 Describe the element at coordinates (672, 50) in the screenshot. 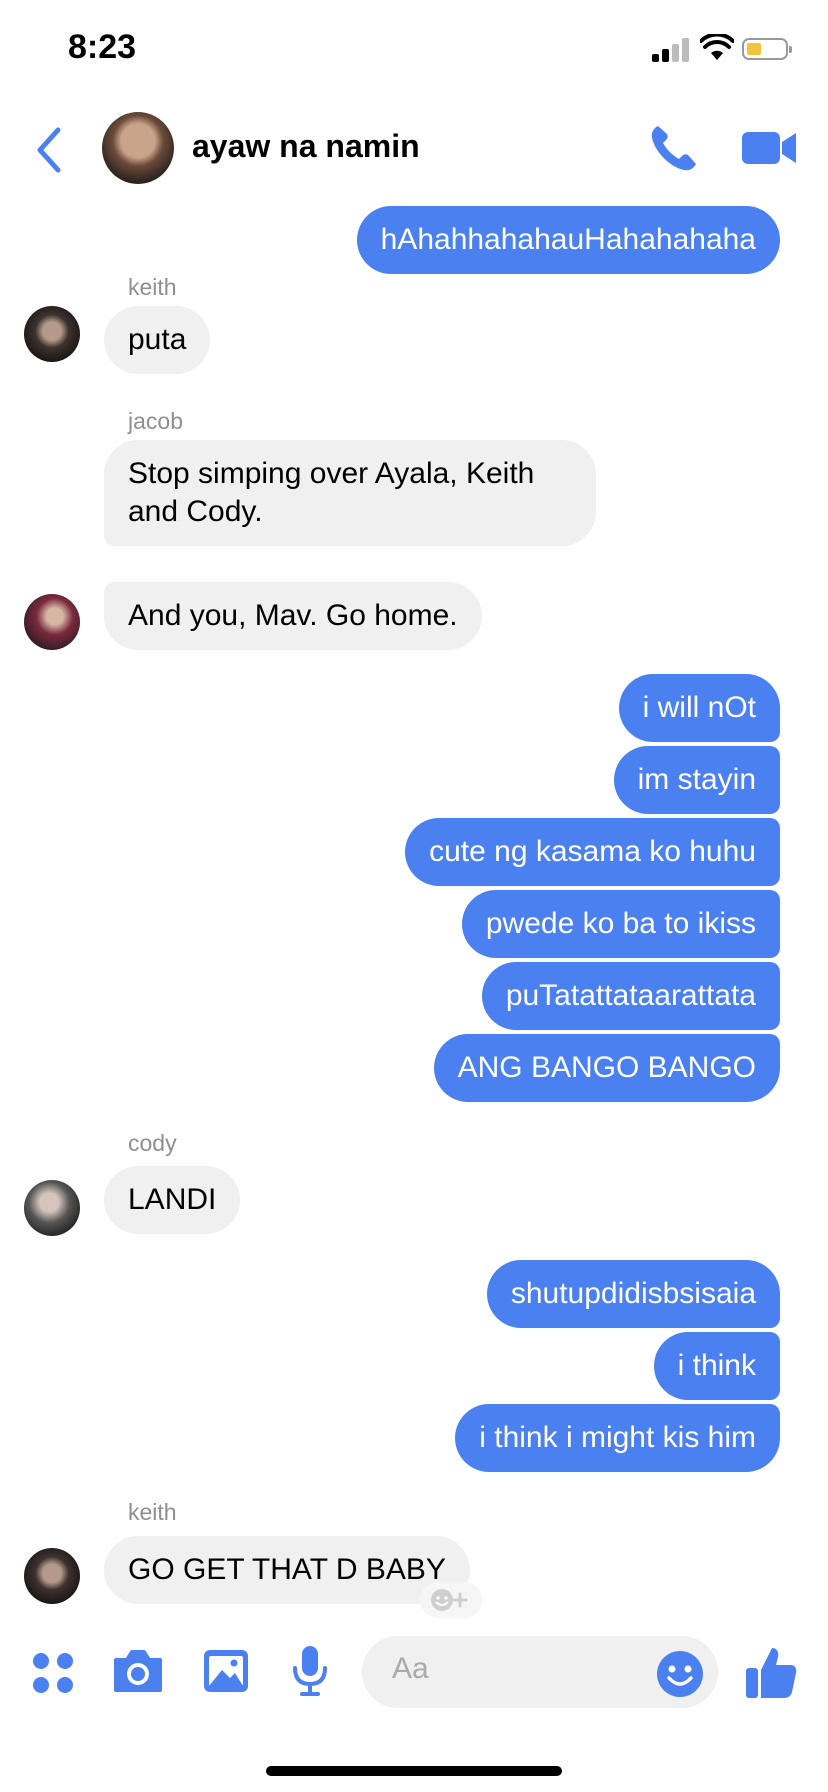

I see `signal-icon` at that location.